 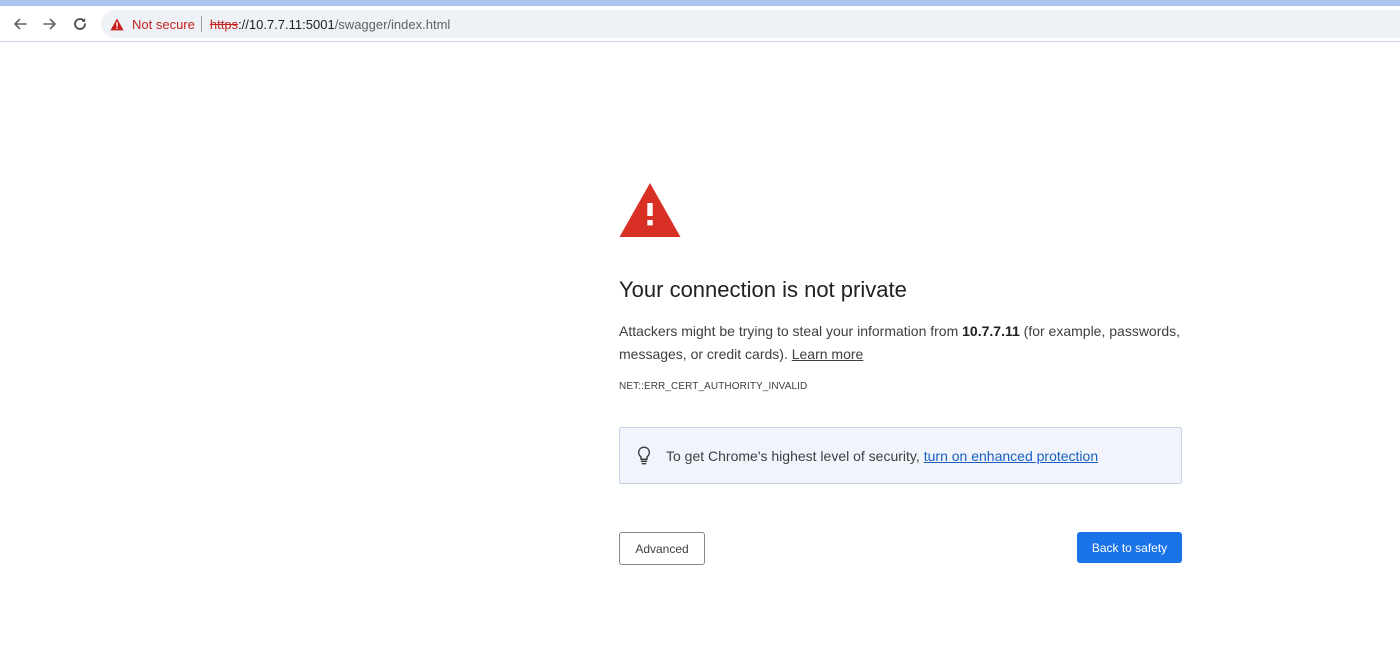 What do you see at coordinates (392, 24) in the screenshot?
I see `url-path: /swagger/index.html` at bounding box center [392, 24].